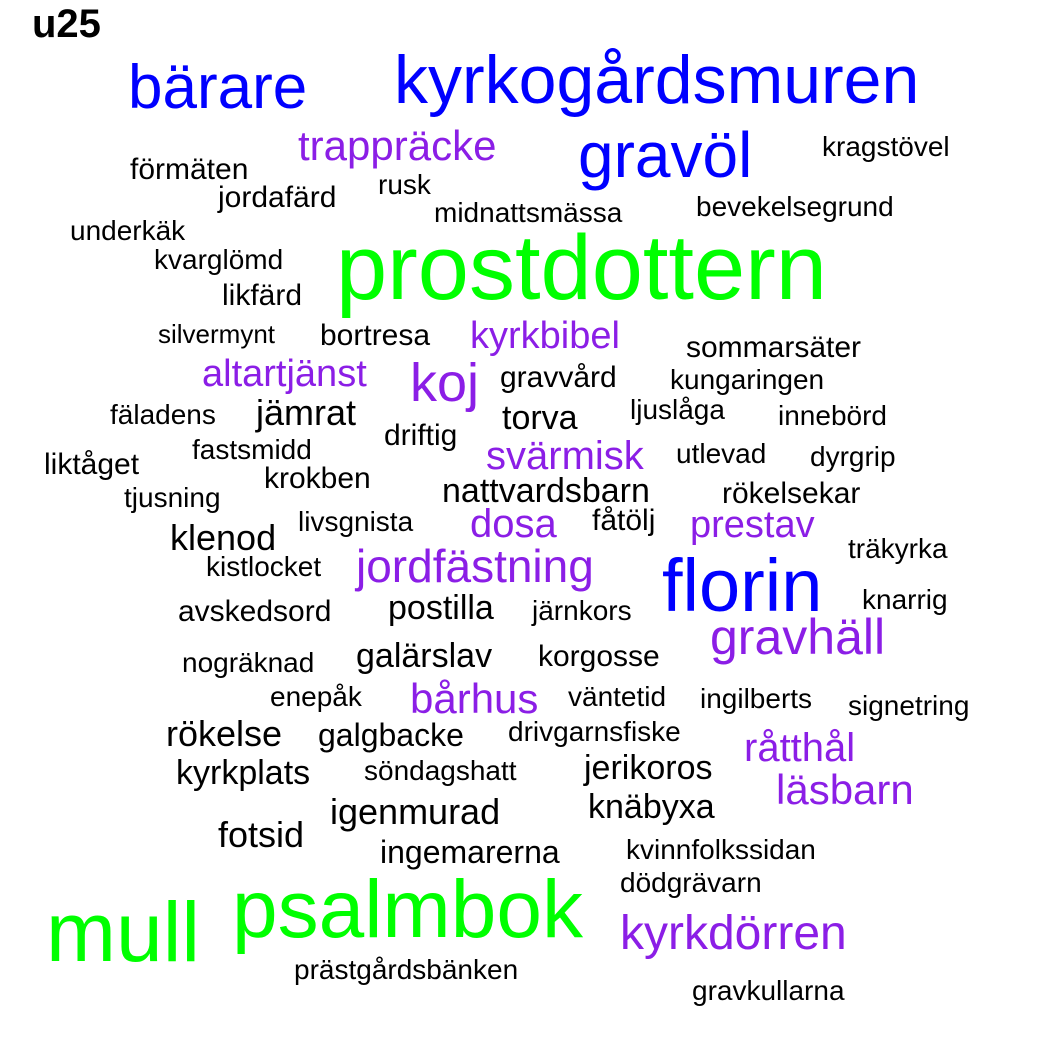 The width and height of the screenshot is (1050, 1050). Describe the element at coordinates (677, 409) in the screenshot. I see `word-ljuslaga: ljuslåga` at that location.